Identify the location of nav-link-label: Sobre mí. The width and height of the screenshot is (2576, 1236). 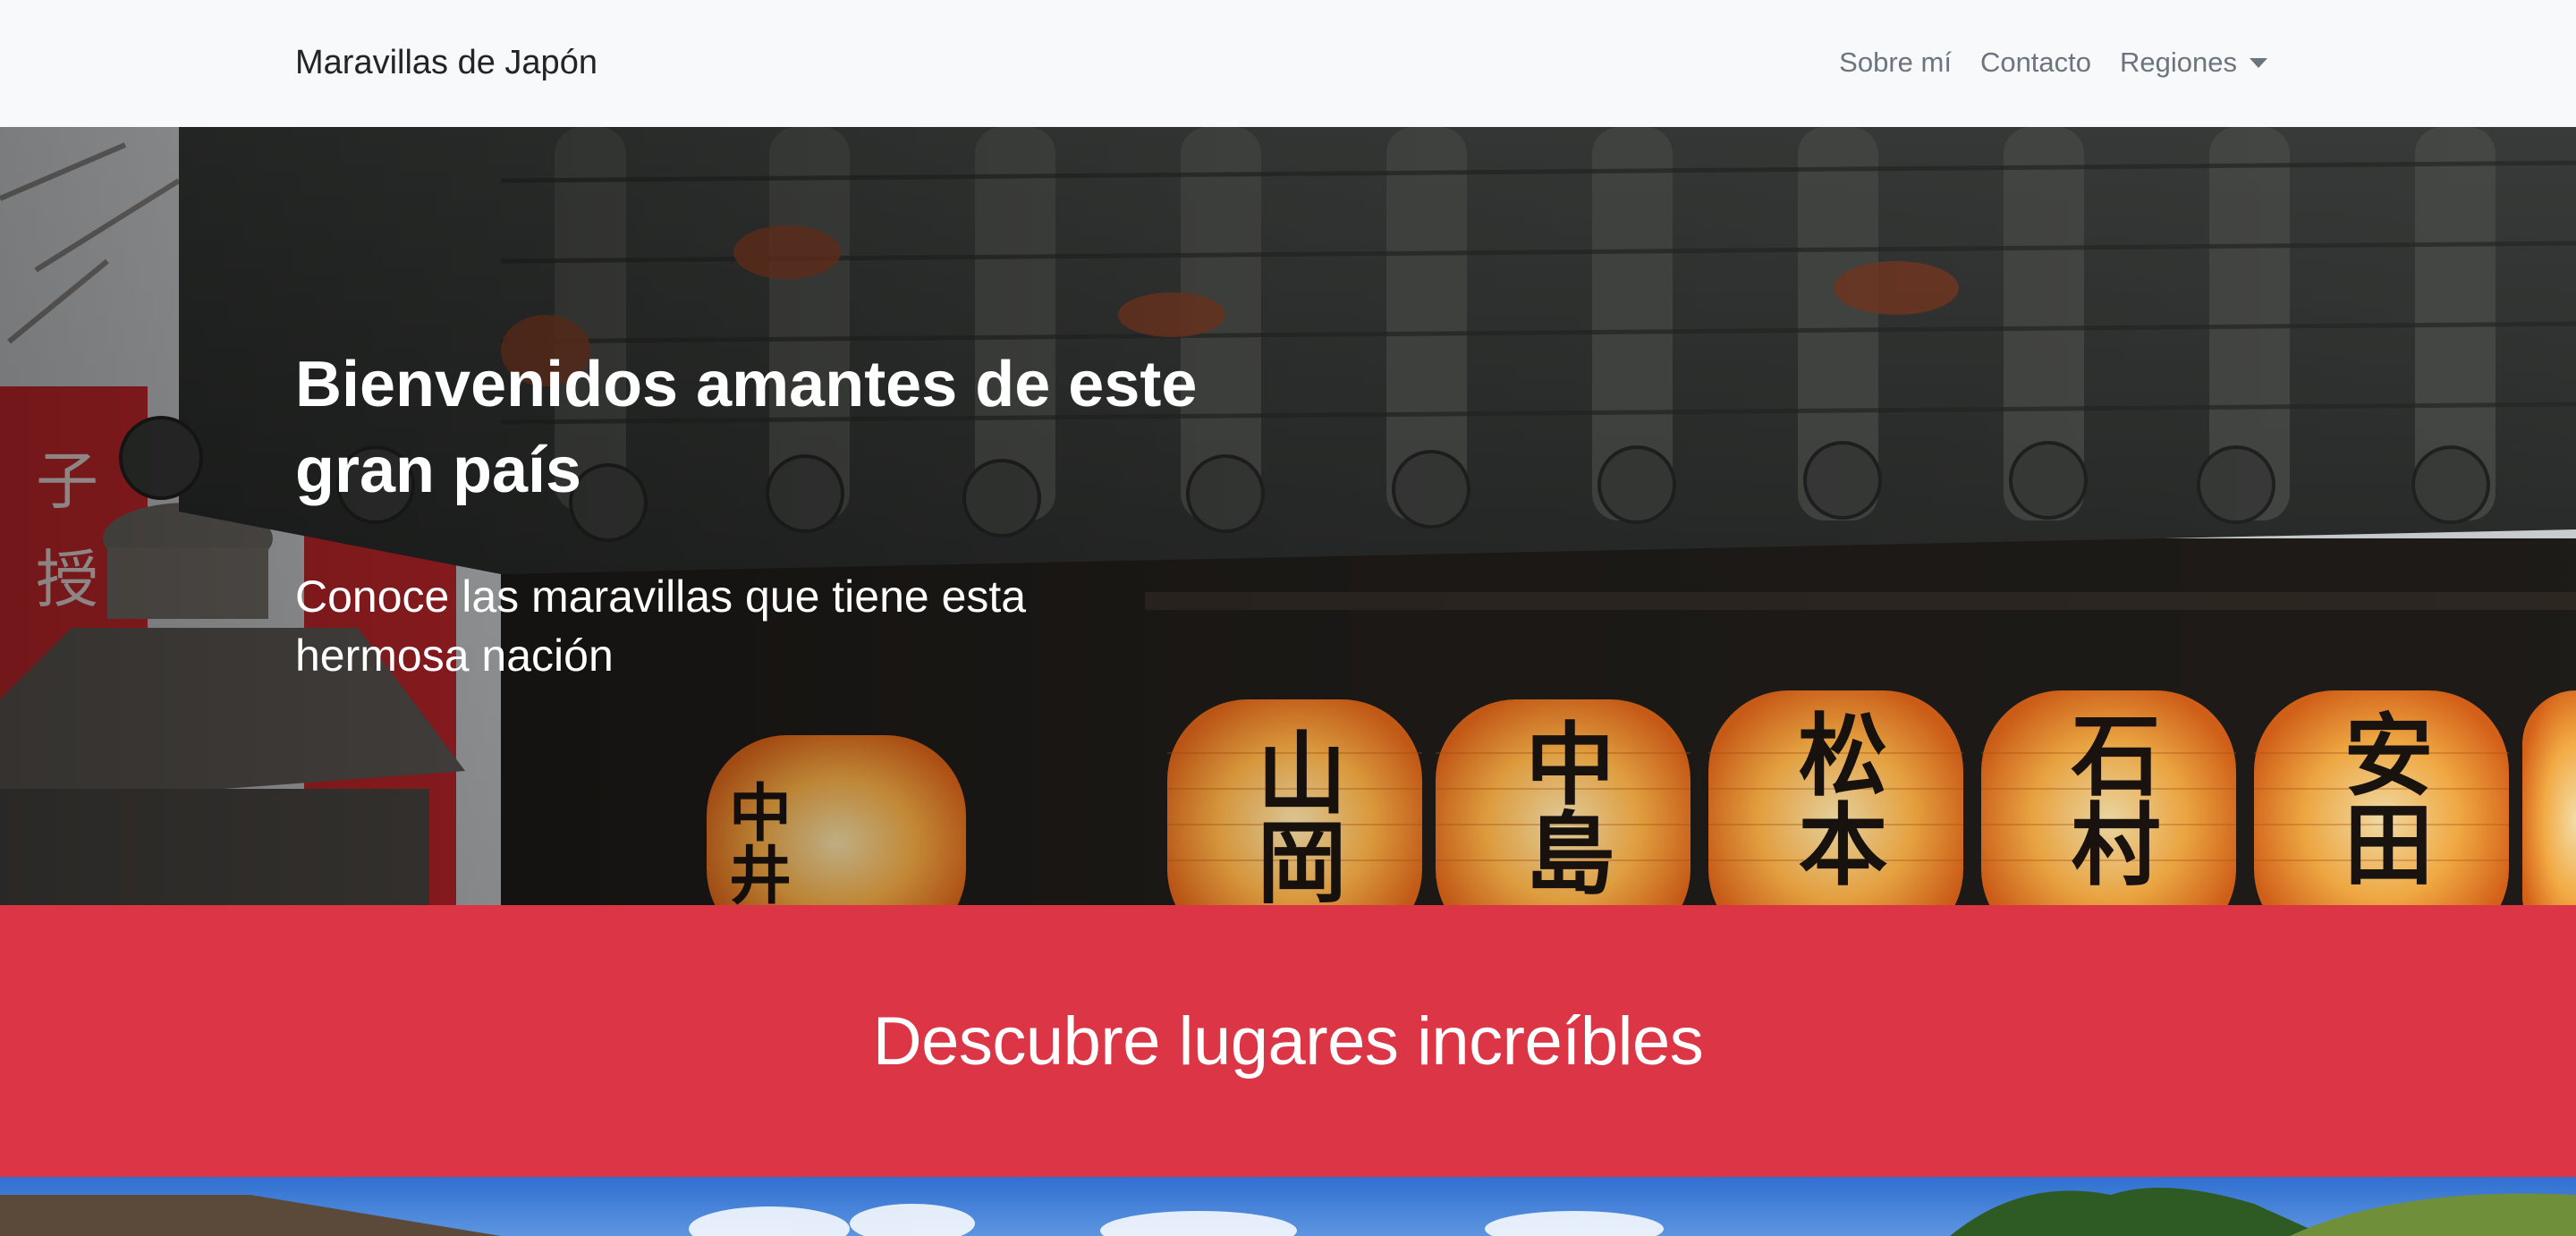
(1895, 63).